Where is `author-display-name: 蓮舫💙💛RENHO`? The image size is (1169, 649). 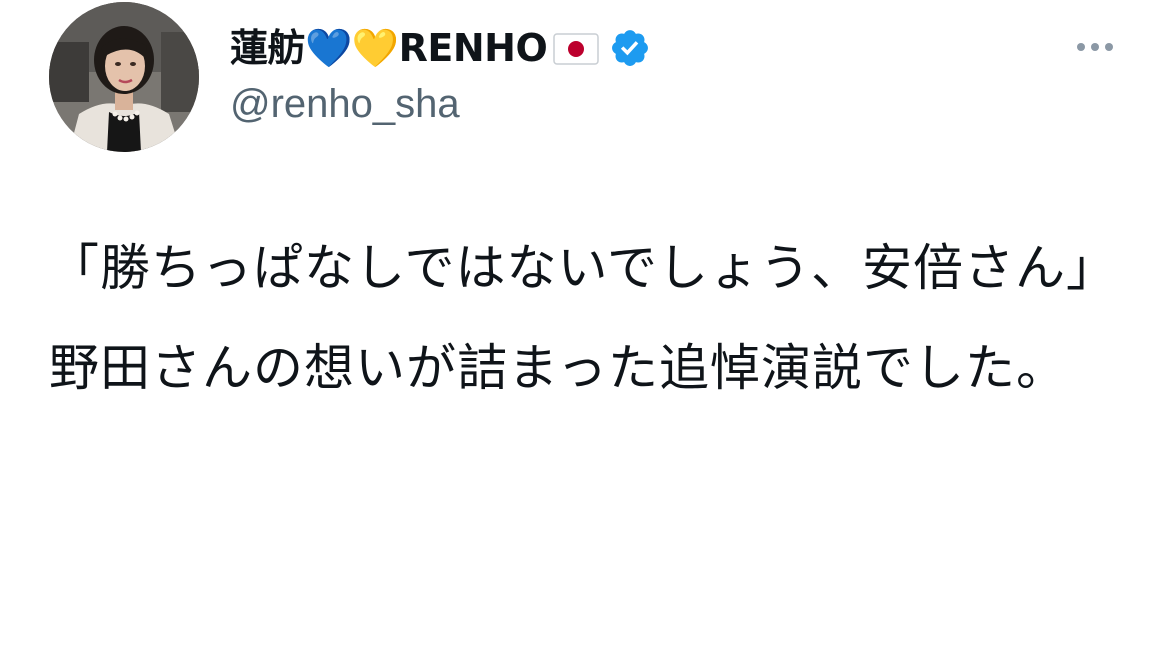
author-display-name: 蓮舫💙💛RENHO is located at coordinates (389, 48).